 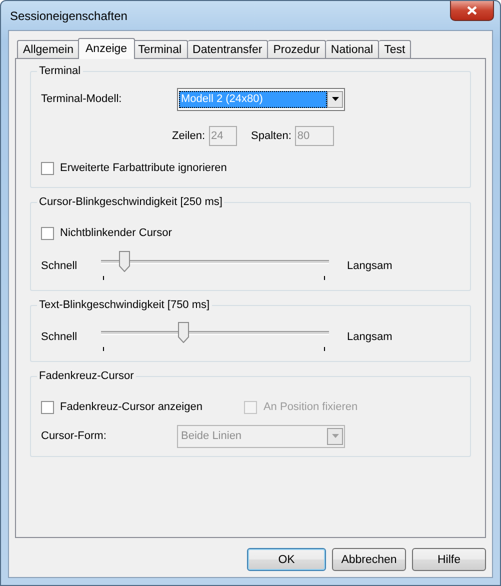 What do you see at coordinates (131, 407) in the screenshot?
I see `checkbox-label: Fadenkreuz-Cursor anzeigen` at bounding box center [131, 407].